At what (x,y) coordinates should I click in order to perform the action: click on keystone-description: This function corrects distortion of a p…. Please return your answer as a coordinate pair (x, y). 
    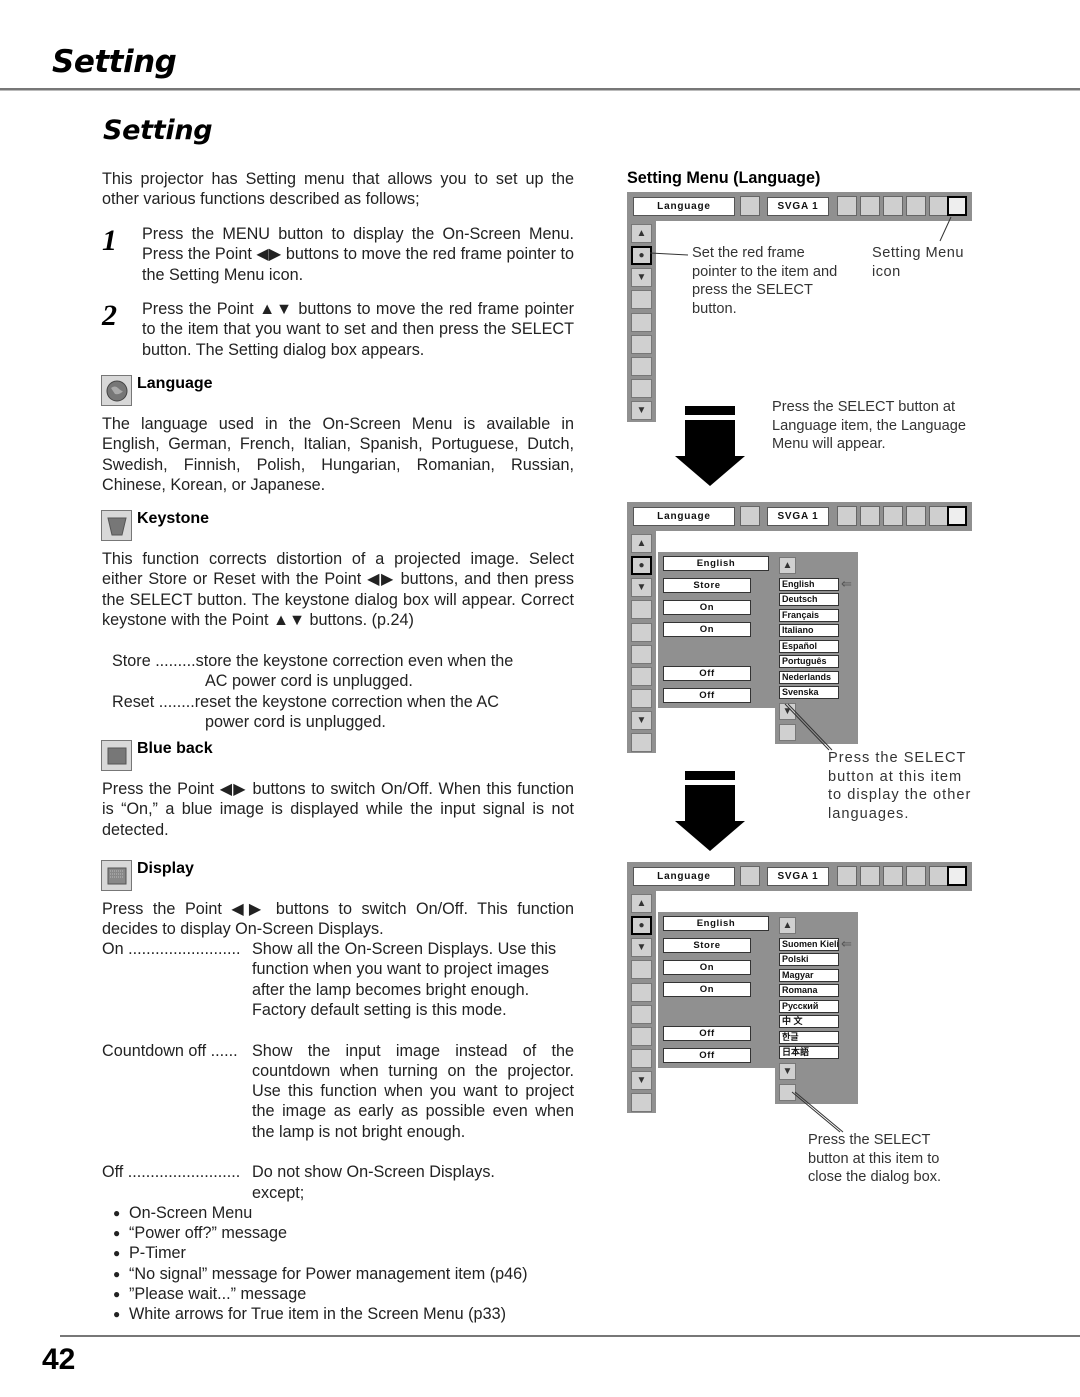
    Looking at the image, I should click on (338, 589).